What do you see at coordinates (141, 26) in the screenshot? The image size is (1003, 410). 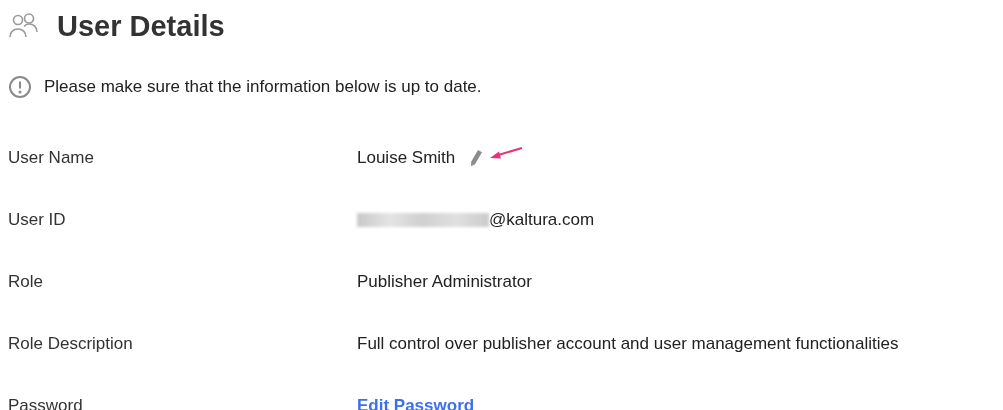 I see `page-title: User Details` at bounding box center [141, 26].